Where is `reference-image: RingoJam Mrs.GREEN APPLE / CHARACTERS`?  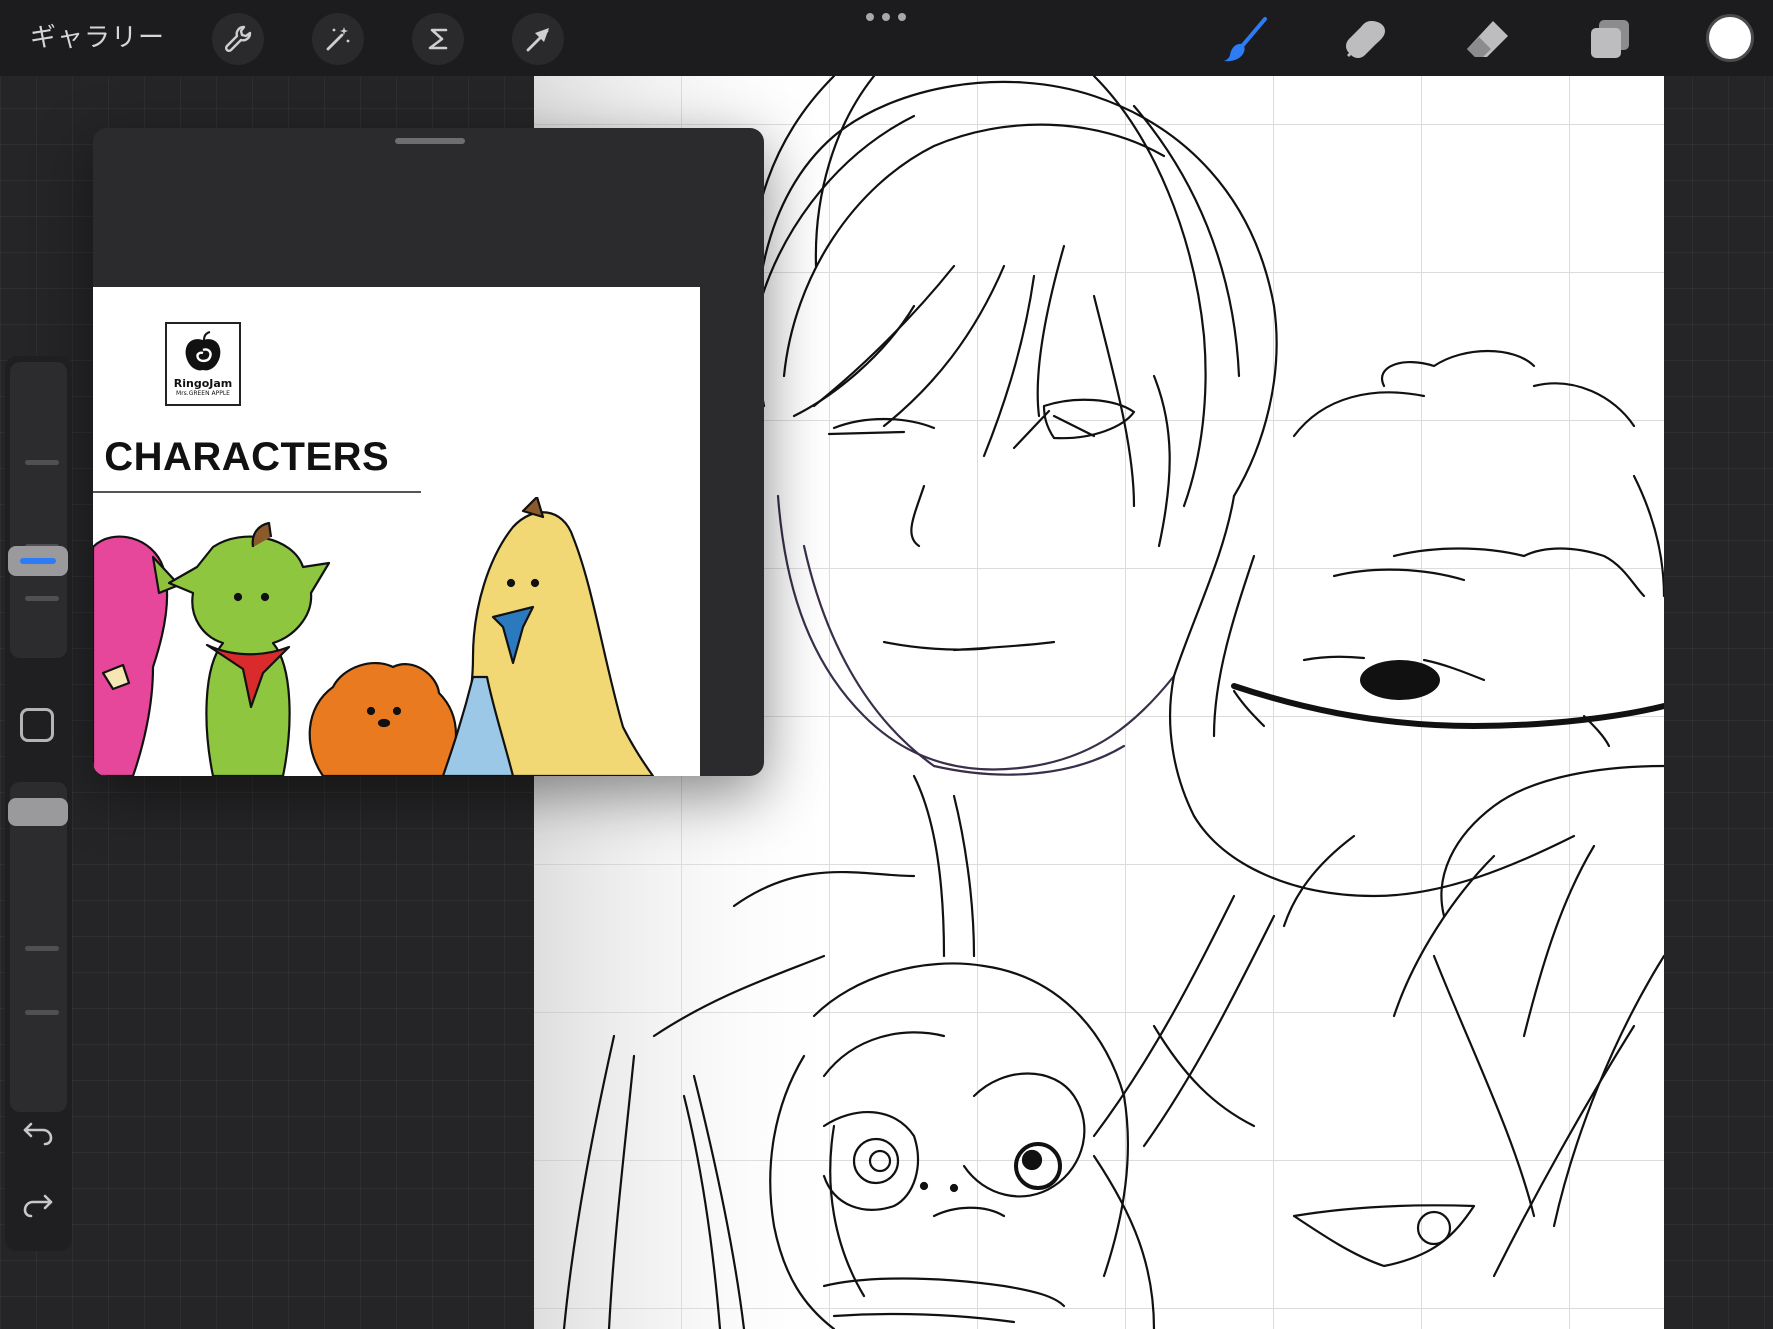 reference-image: RingoJam Mrs.GREEN APPLE / CHARACTERS is located at coordinates (396, 531).